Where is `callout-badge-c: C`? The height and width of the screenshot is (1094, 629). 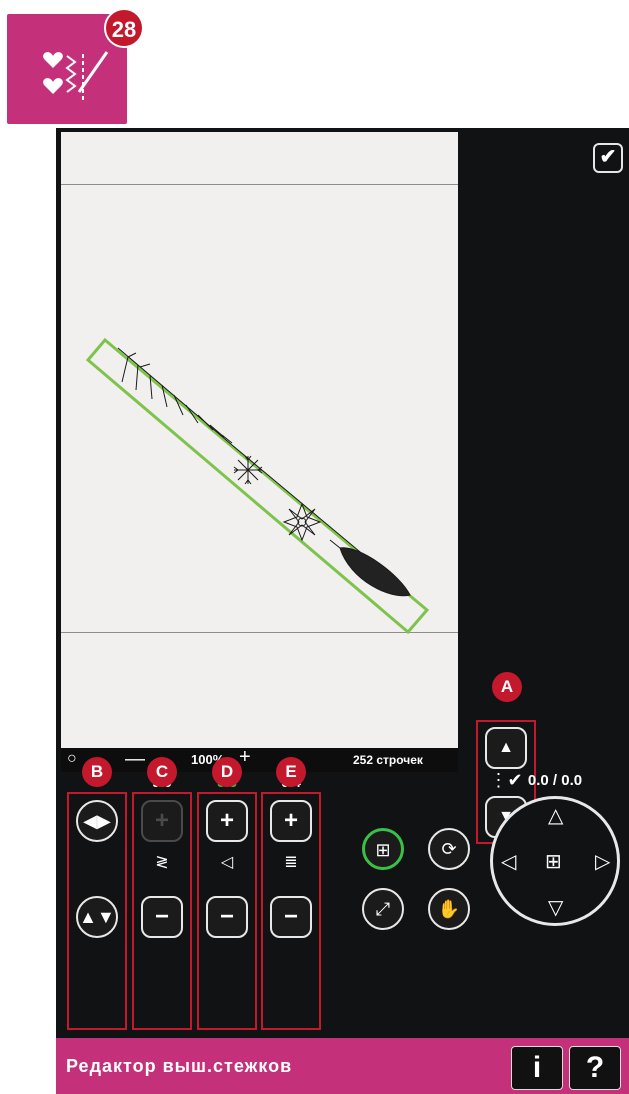 callout-badge-c: C is located at coordinates (162, 772).